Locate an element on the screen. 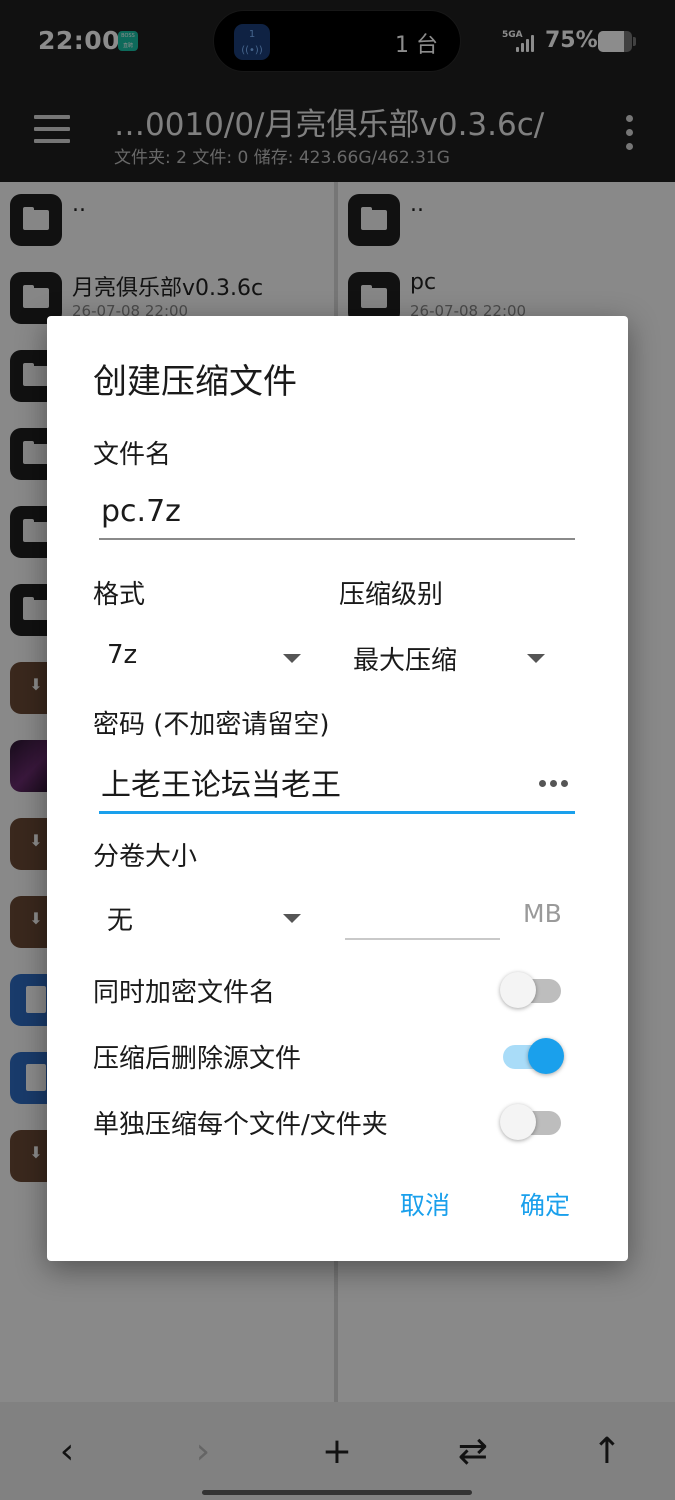 This screenshot has width=675, height=1500. compression-level-select: 最大压缩 is located at coordinates (453, 663).